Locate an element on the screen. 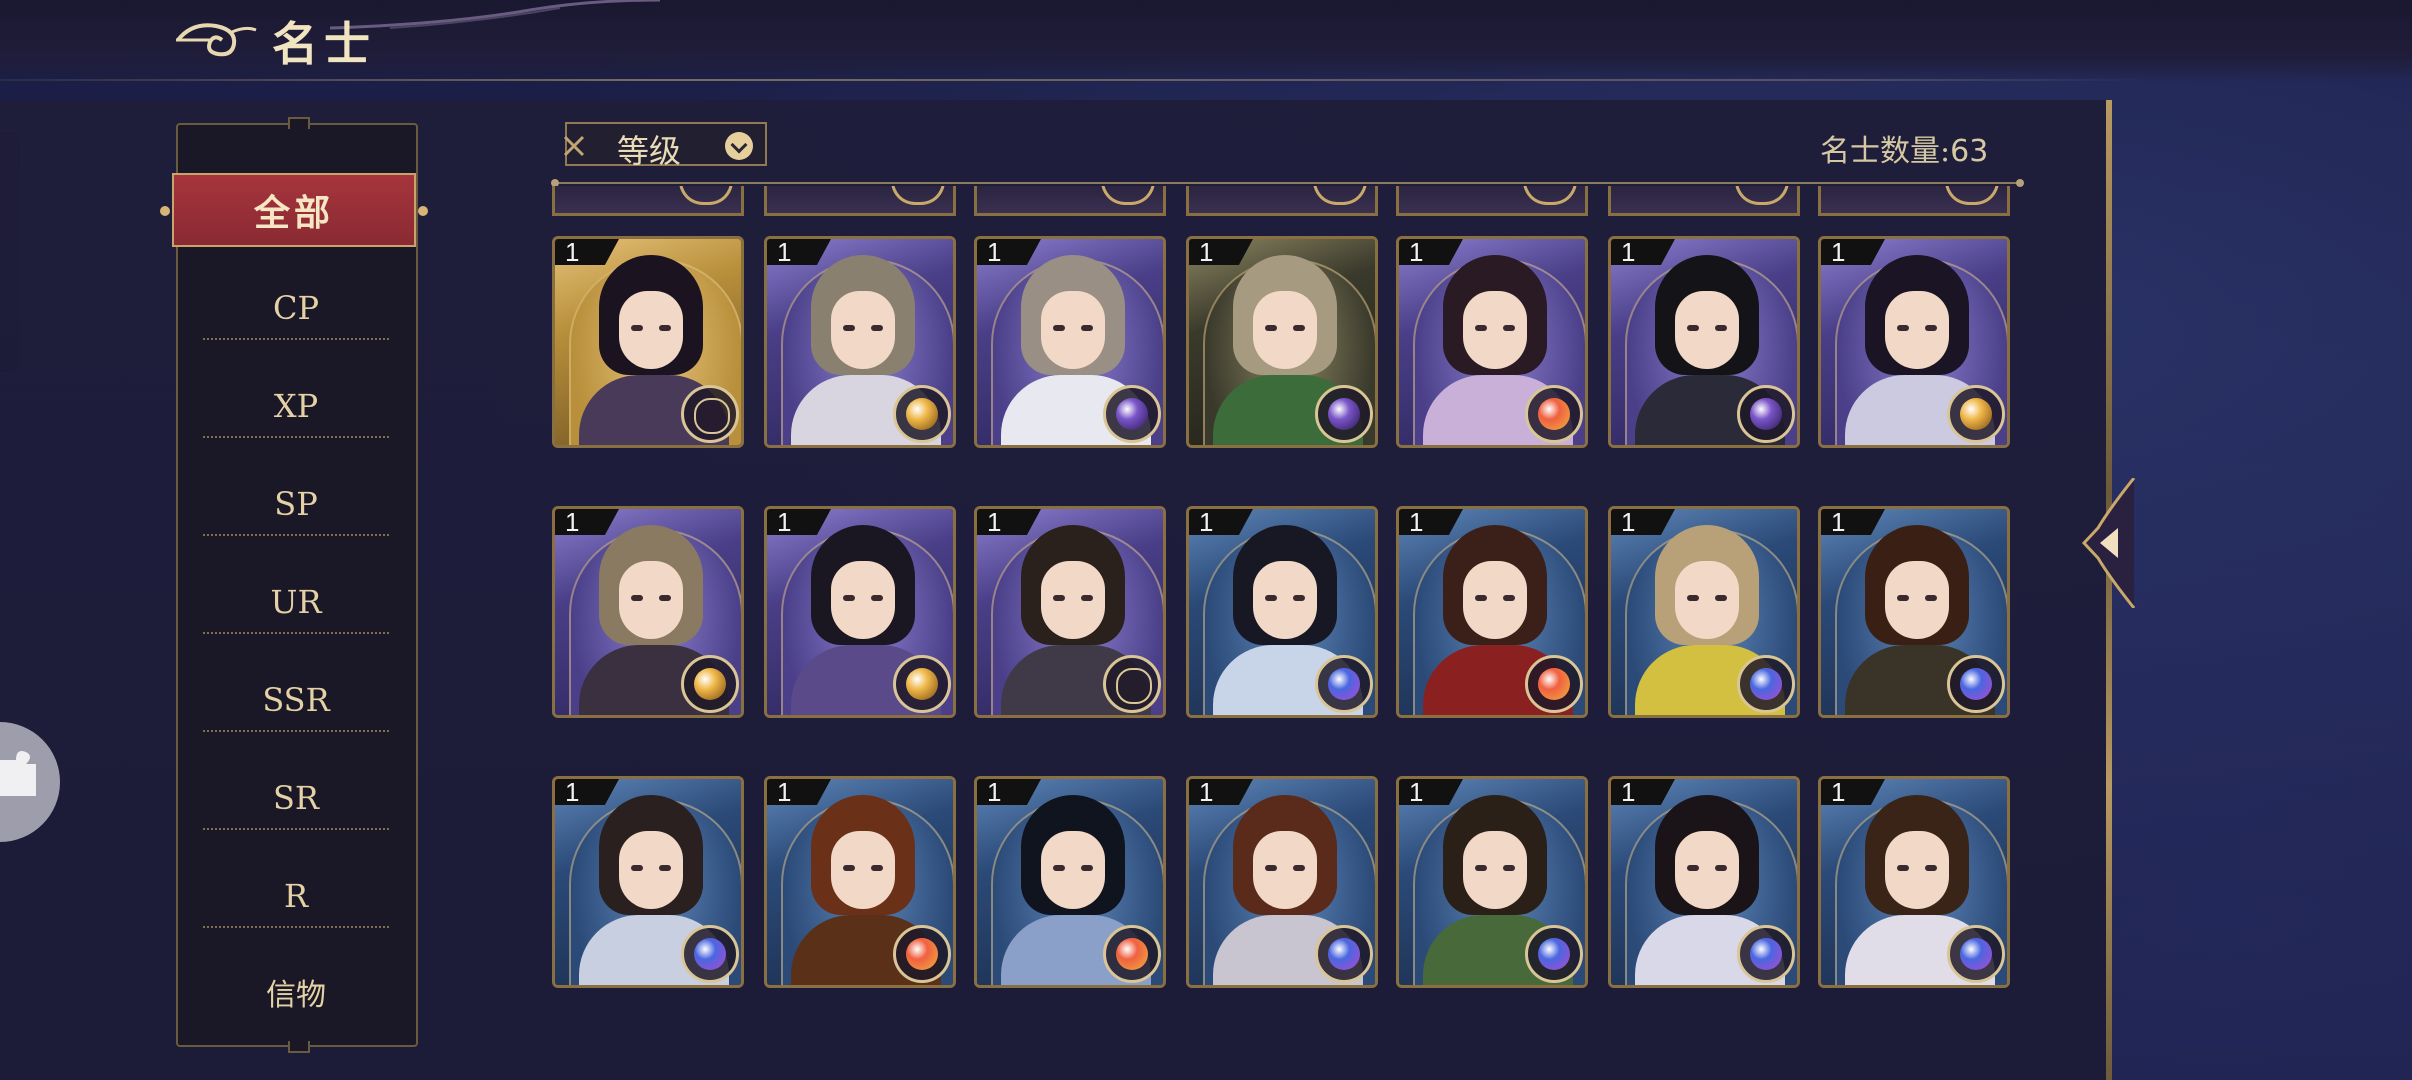  compass-icon is located at coordinates (1132, 684).